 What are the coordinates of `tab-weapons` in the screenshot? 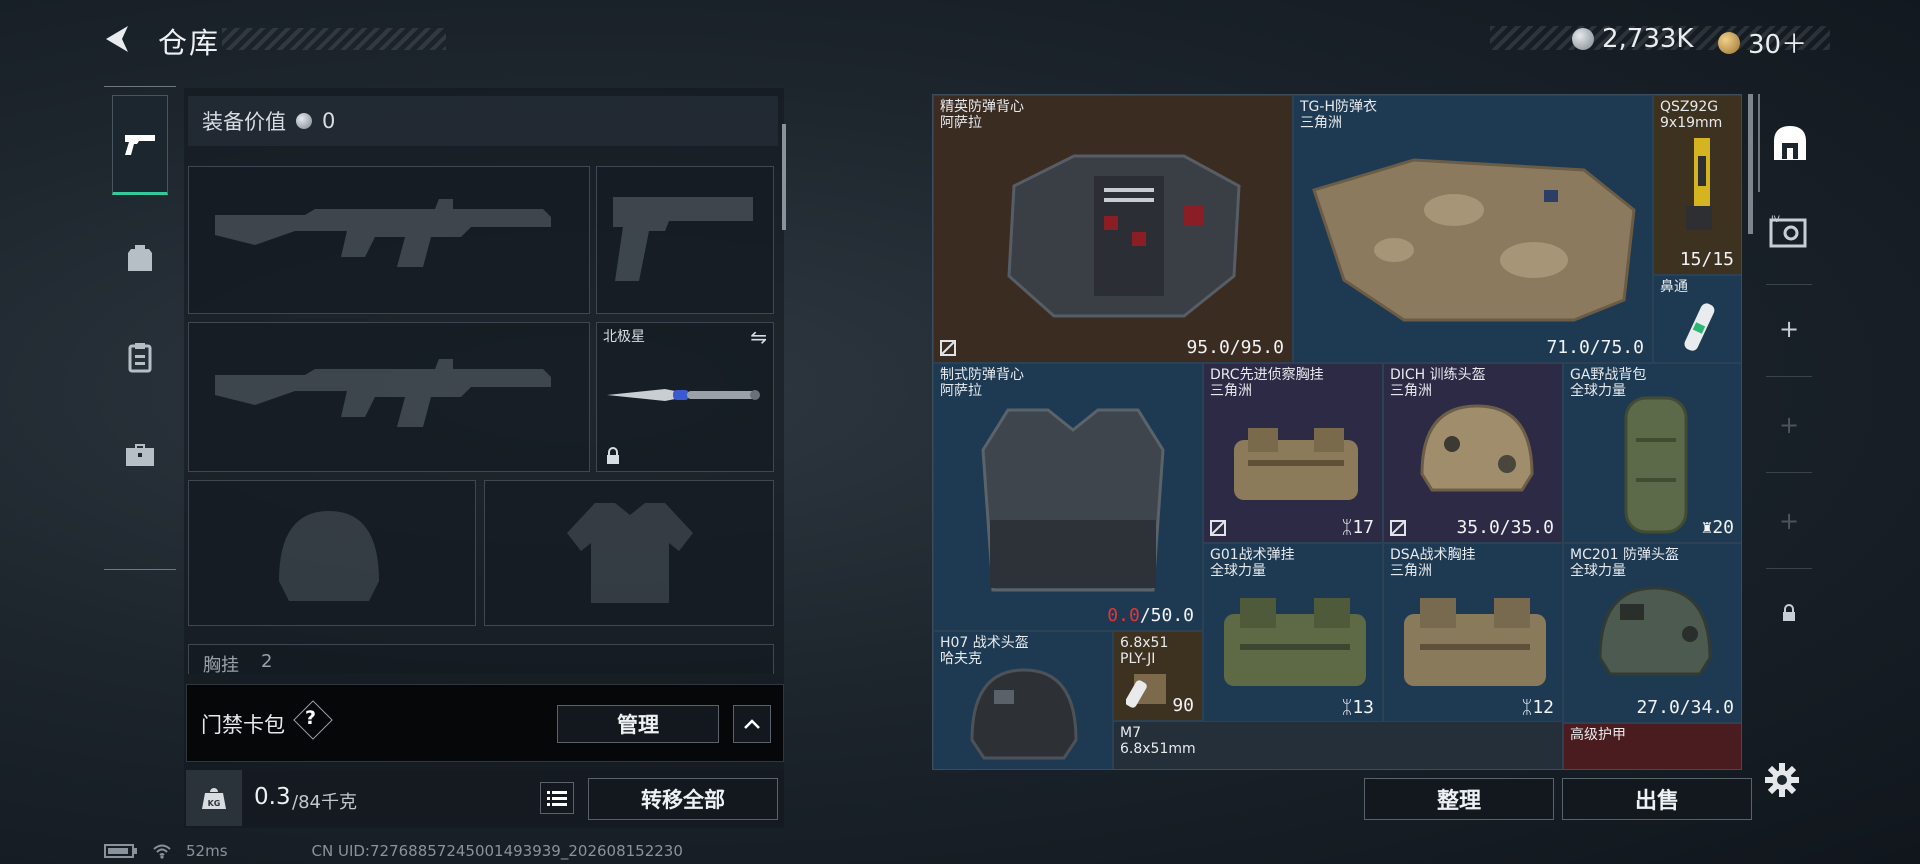 It's located at (140, 145).